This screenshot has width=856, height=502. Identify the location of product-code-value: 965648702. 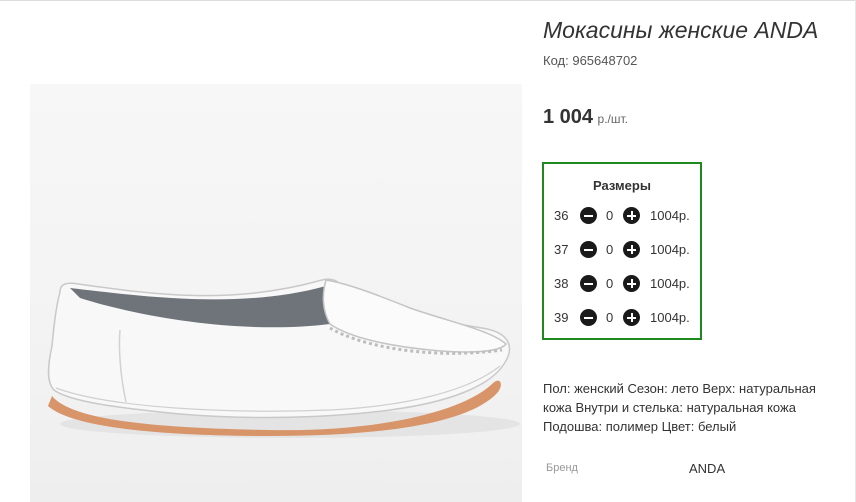
(605, 60).